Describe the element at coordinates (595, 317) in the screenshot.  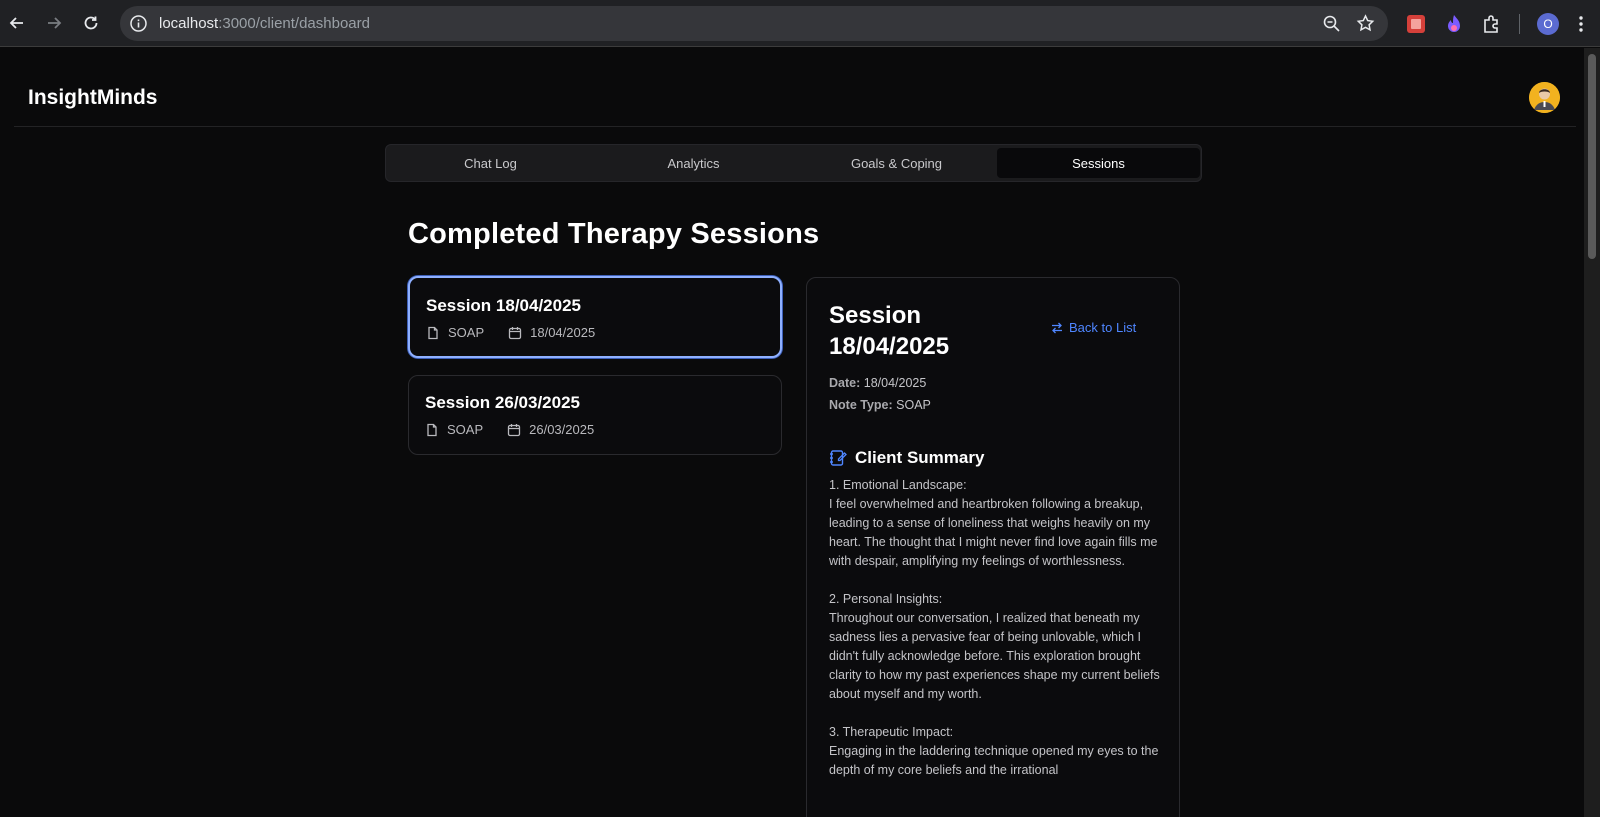
I see `session-card-selected: Session 18/04/2025 SOAP 18/04/2025` at that location.